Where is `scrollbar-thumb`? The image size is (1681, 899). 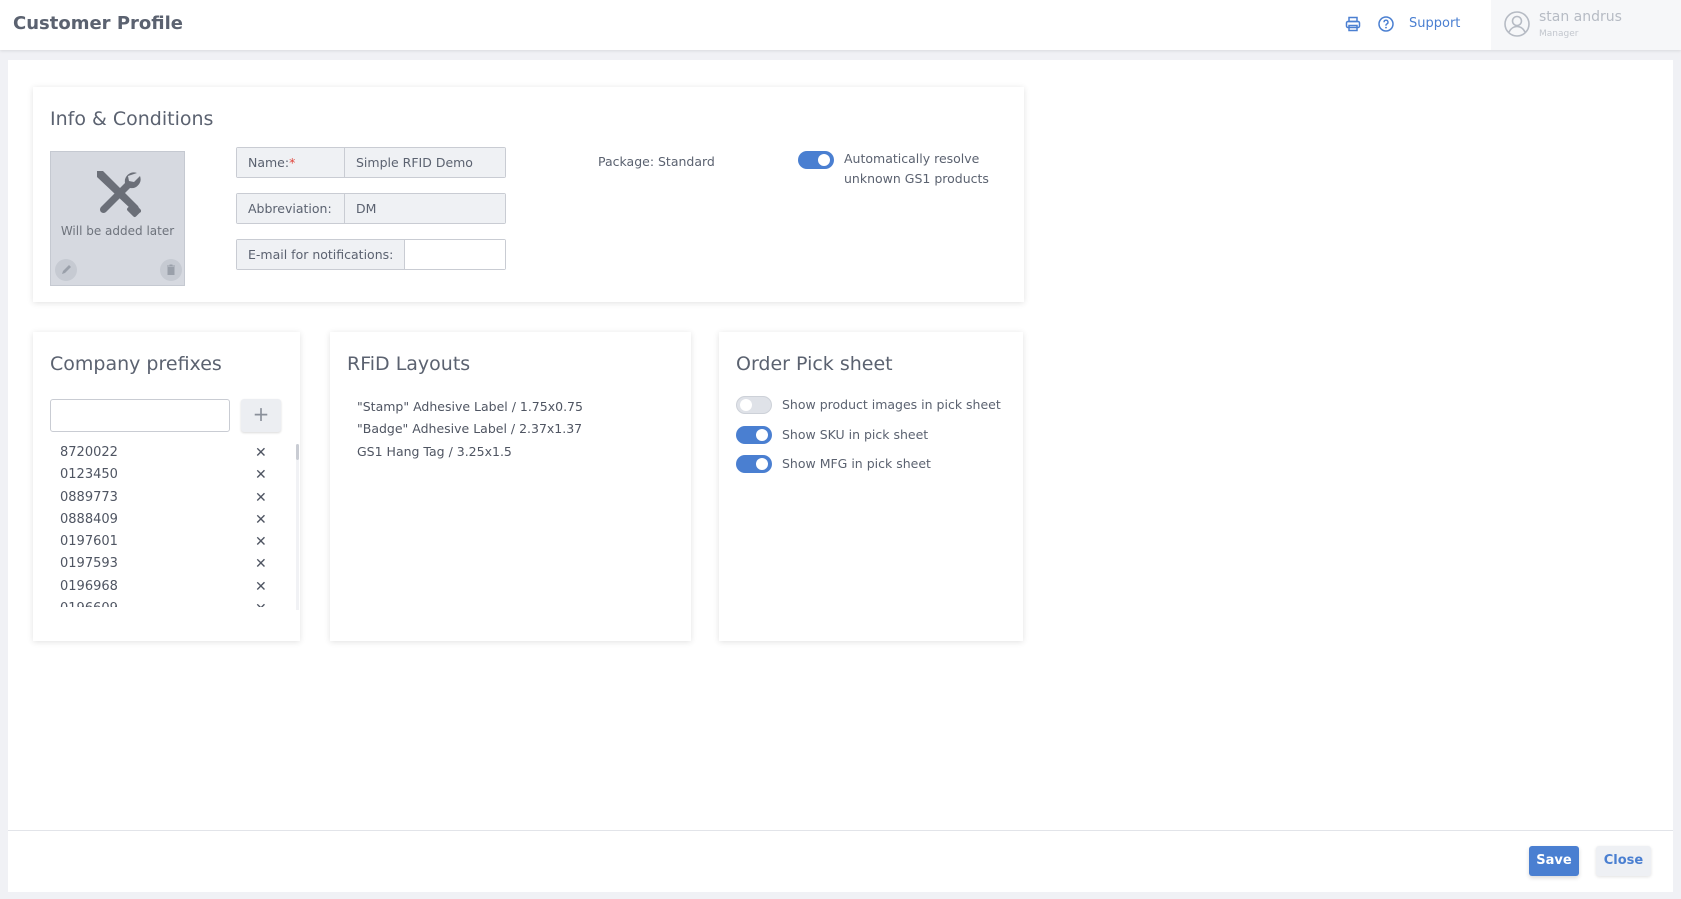
scrollbar-thumb is located at coordinates (297, 452).